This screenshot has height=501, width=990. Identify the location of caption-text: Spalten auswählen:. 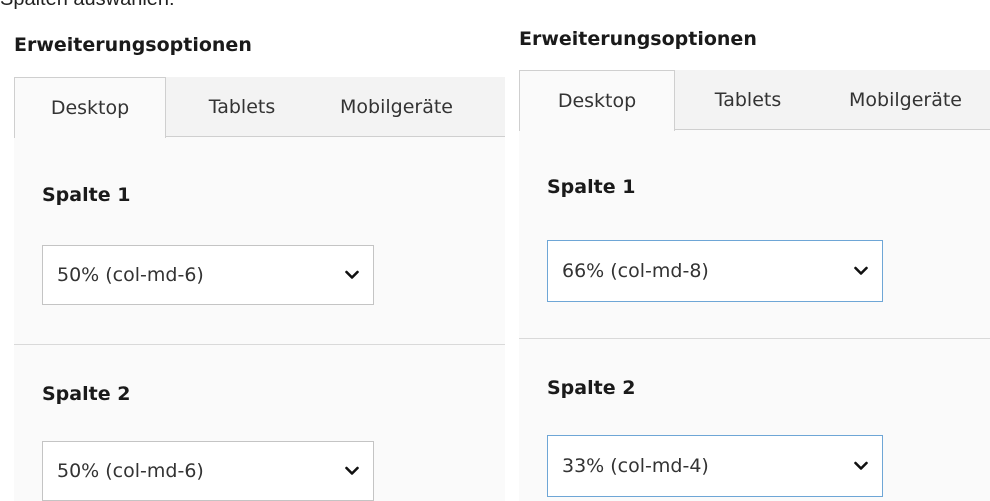
(87, 5).